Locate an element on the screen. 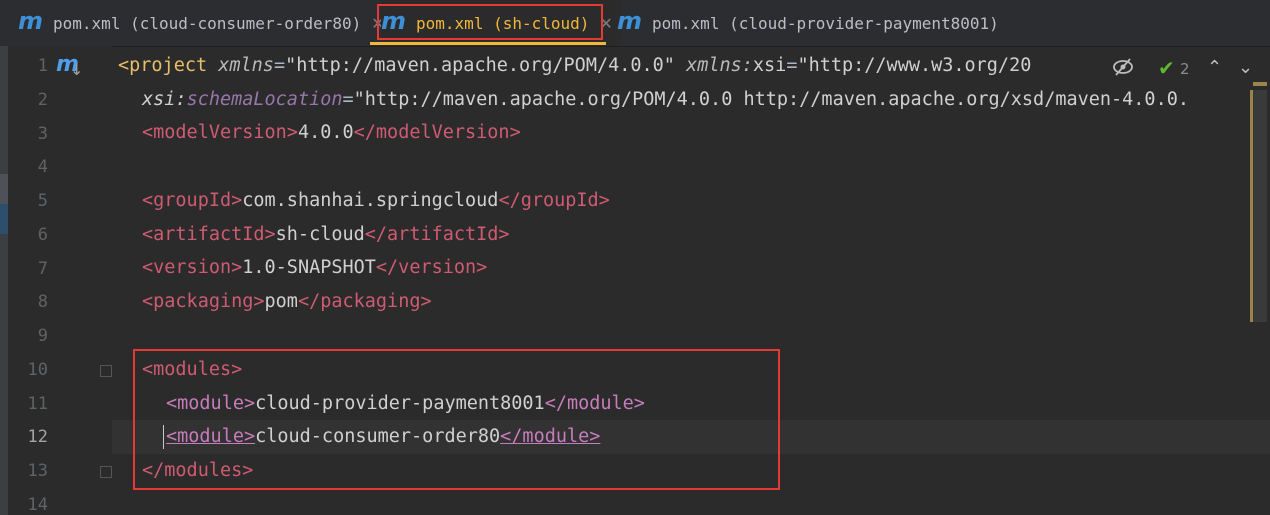 This screenshot has height=515, width=1270. arrow-down-icon: ↓ is located at coordinates (76, 69).